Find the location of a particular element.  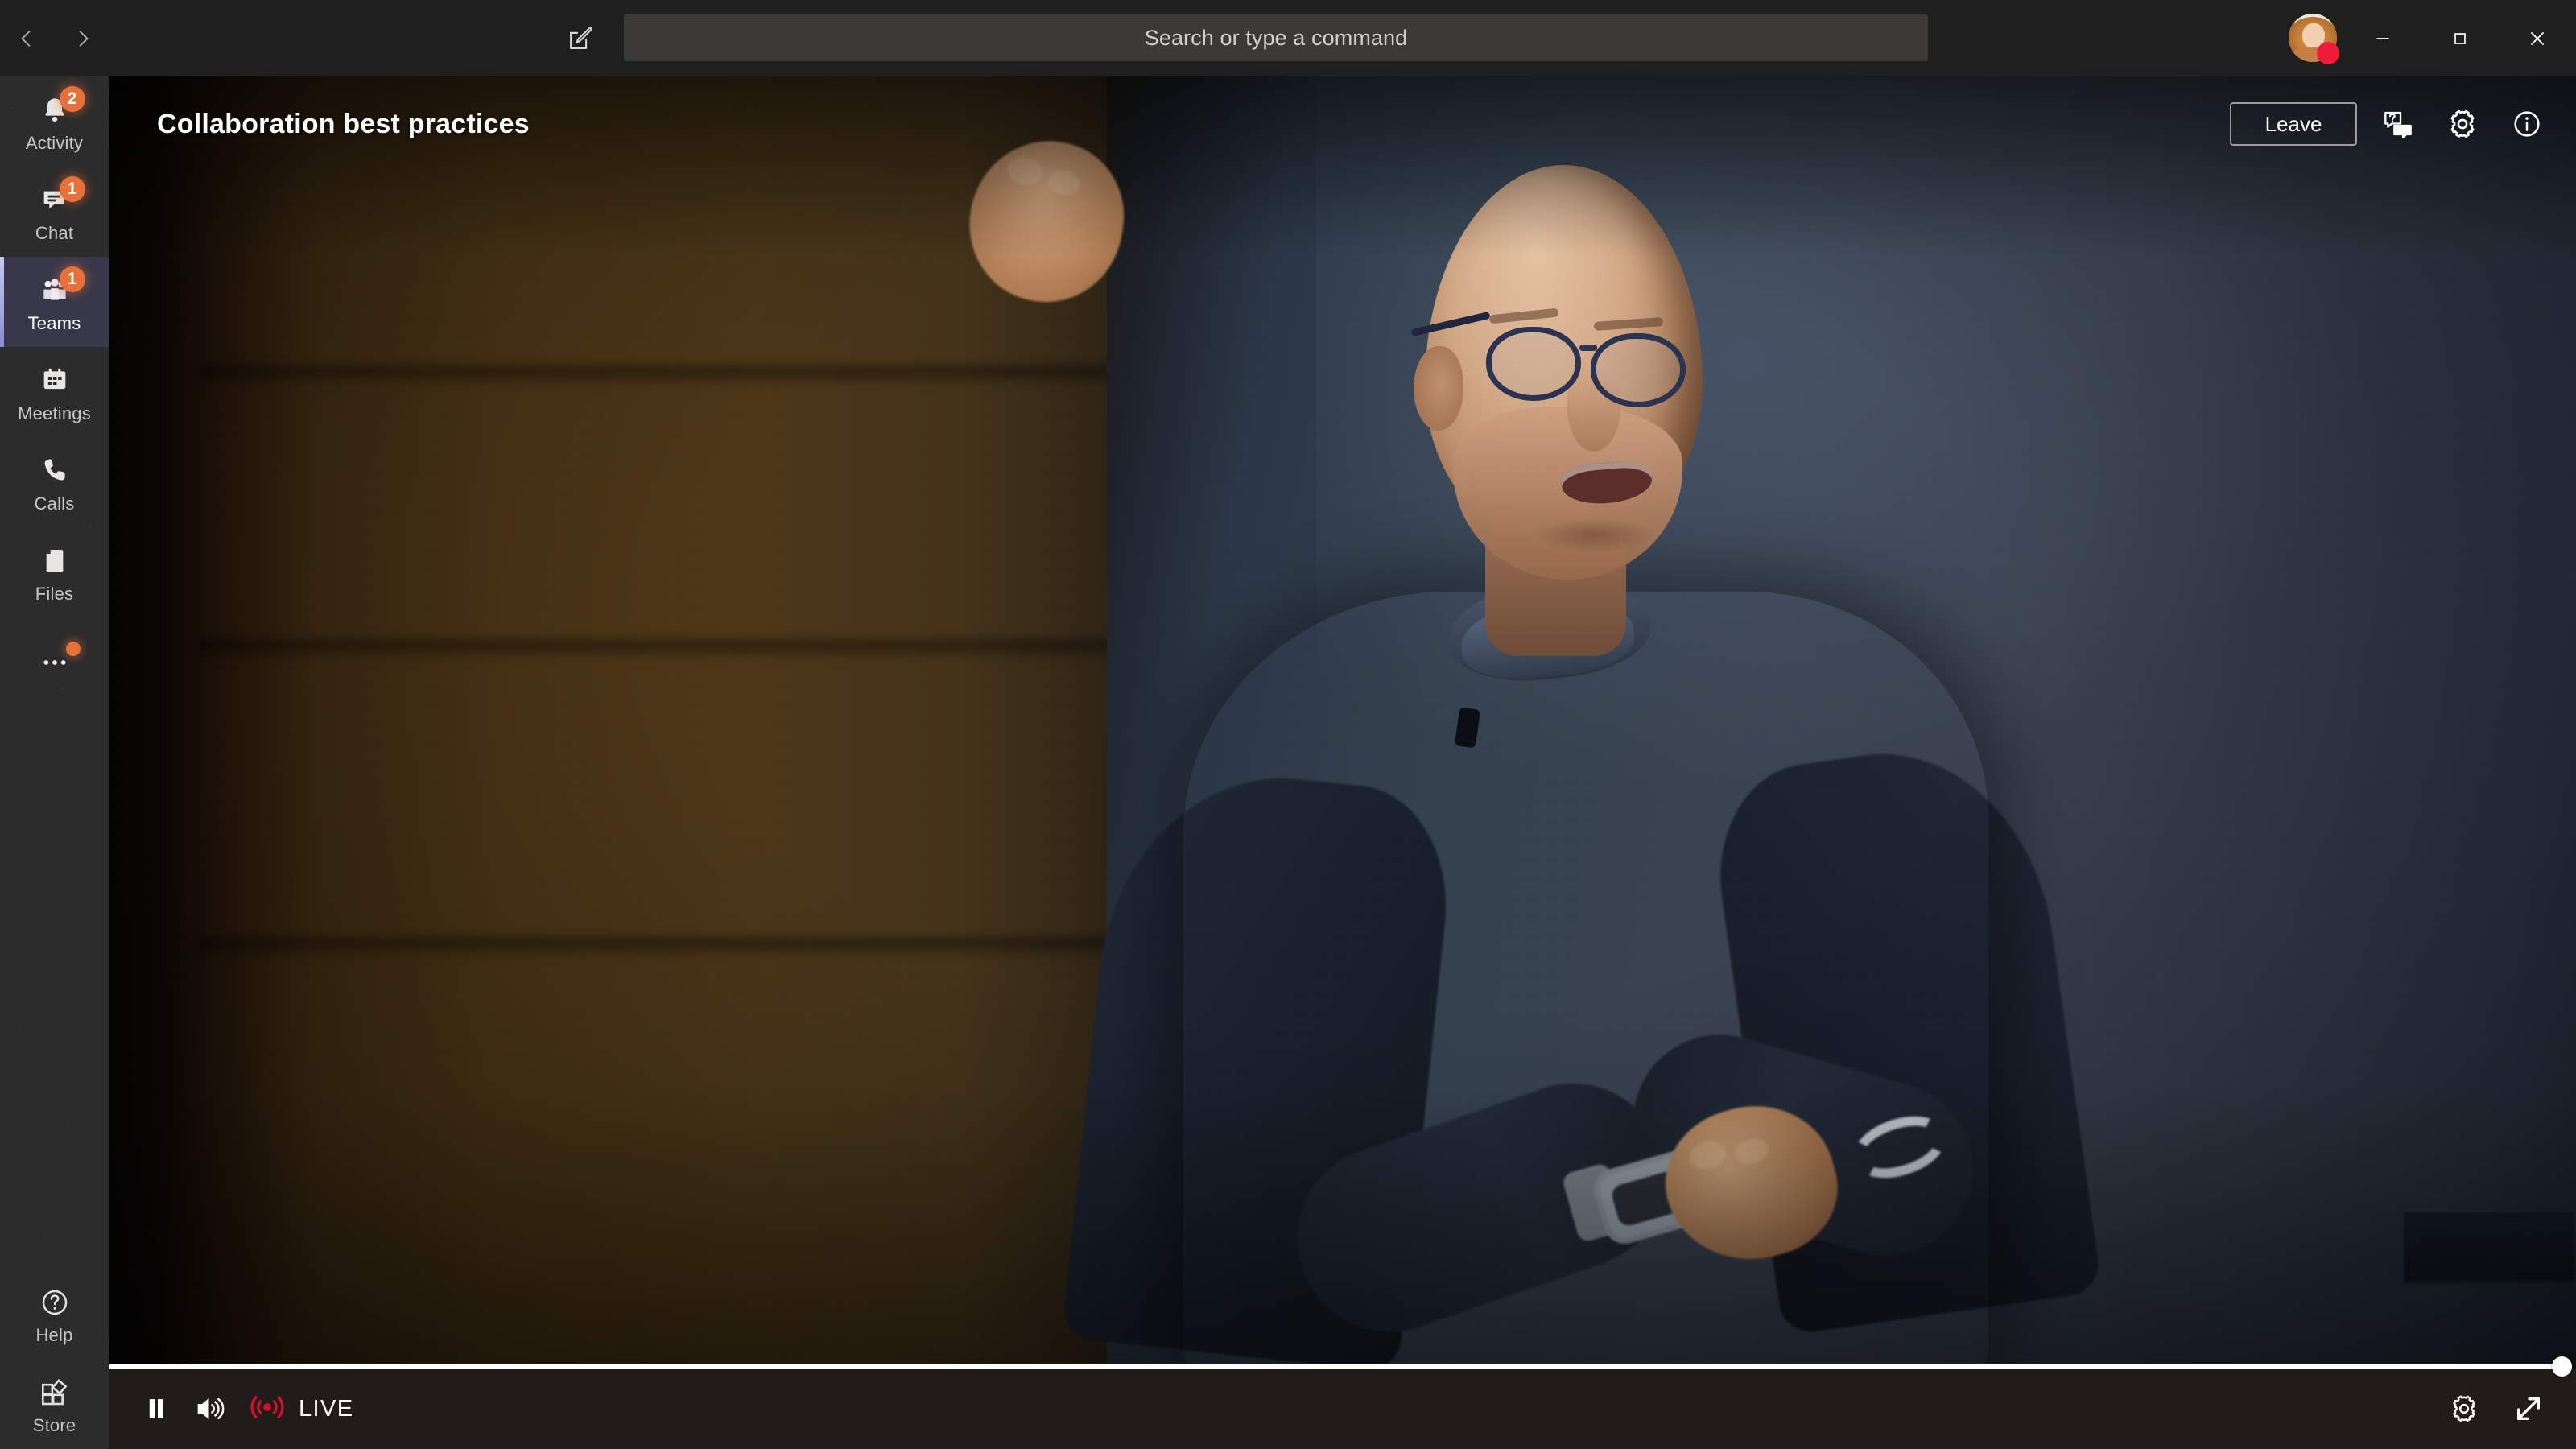

search-input: Search or type a command is located at coordinates (1276, 37).